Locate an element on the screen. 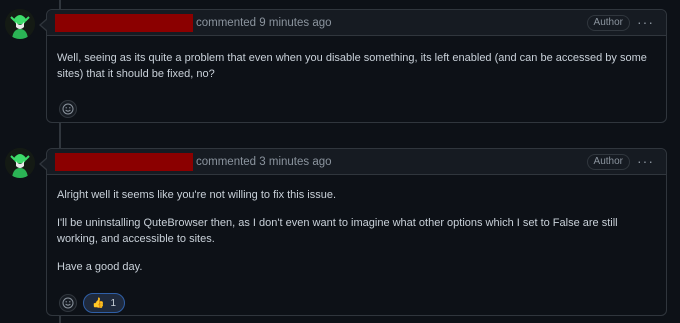 Image resolution: width=680 pixels, height=323 pixels. comment-timestamp: commented 3 minutes ago is located at coordinates (264, 162).